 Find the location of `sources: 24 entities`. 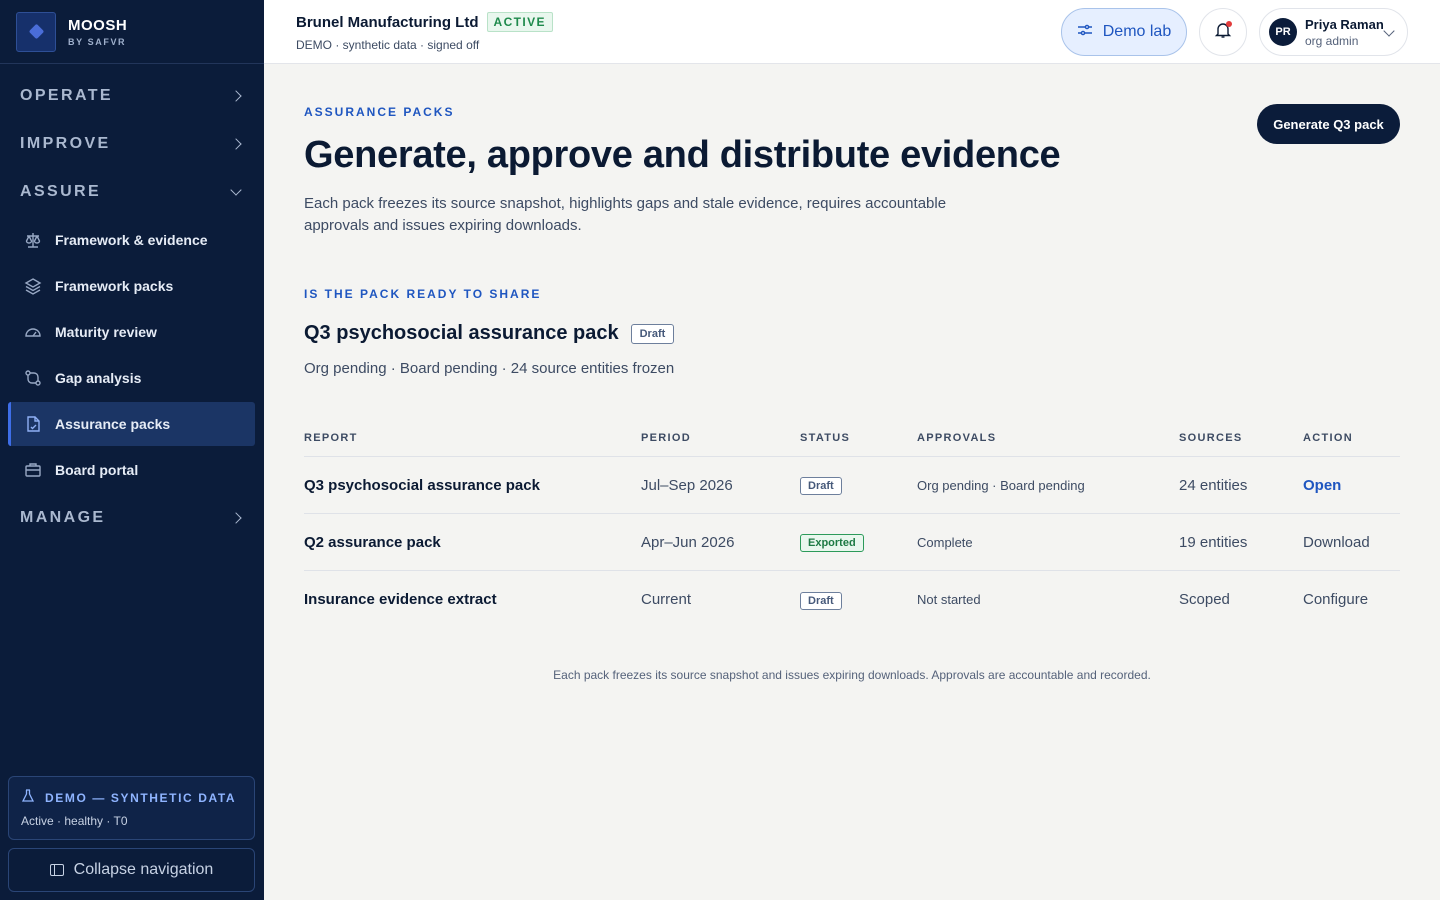

sources: 24 entities is located at coordinates (1213, 485).